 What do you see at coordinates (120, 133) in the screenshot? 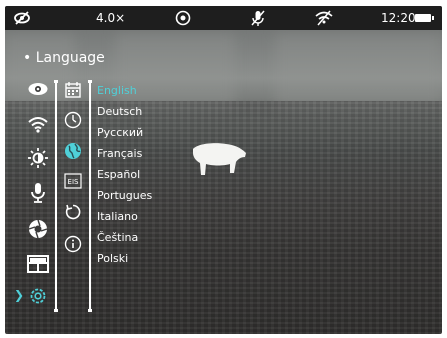
I see `language-option-russian: Русский` at bounding box center [120, 133].